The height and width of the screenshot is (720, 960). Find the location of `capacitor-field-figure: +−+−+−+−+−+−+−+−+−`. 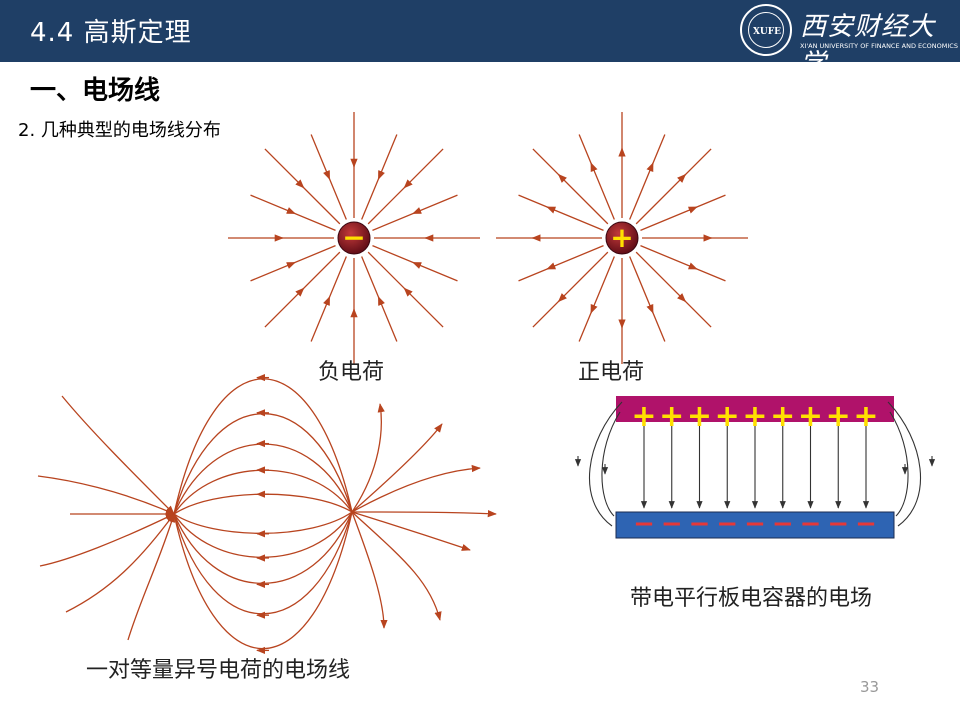

capacitor-field-figure: +−+−+−+−+−+−+−+−+− is located at coordinates (755, 467).